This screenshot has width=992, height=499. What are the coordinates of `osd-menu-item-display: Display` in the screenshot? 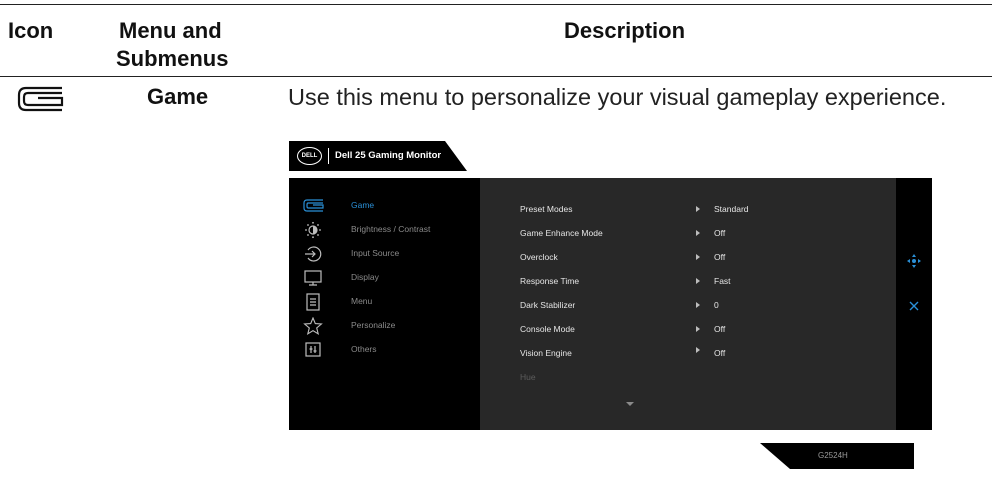 It's located at (384, 278).